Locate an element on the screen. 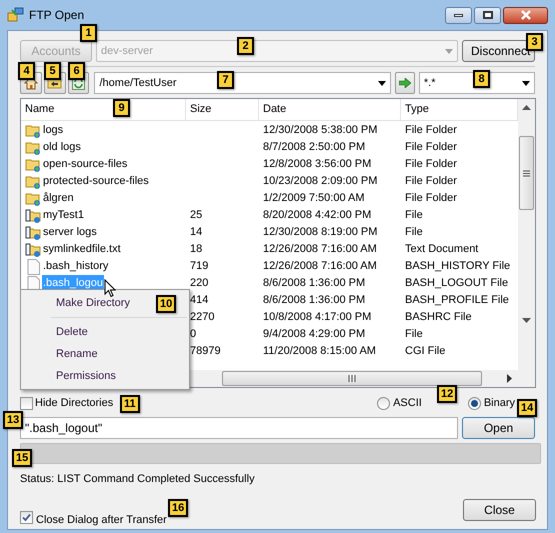 This screenshot has width=555, height=533. table-cell-text: 719 is located at coordinates (199, 266).